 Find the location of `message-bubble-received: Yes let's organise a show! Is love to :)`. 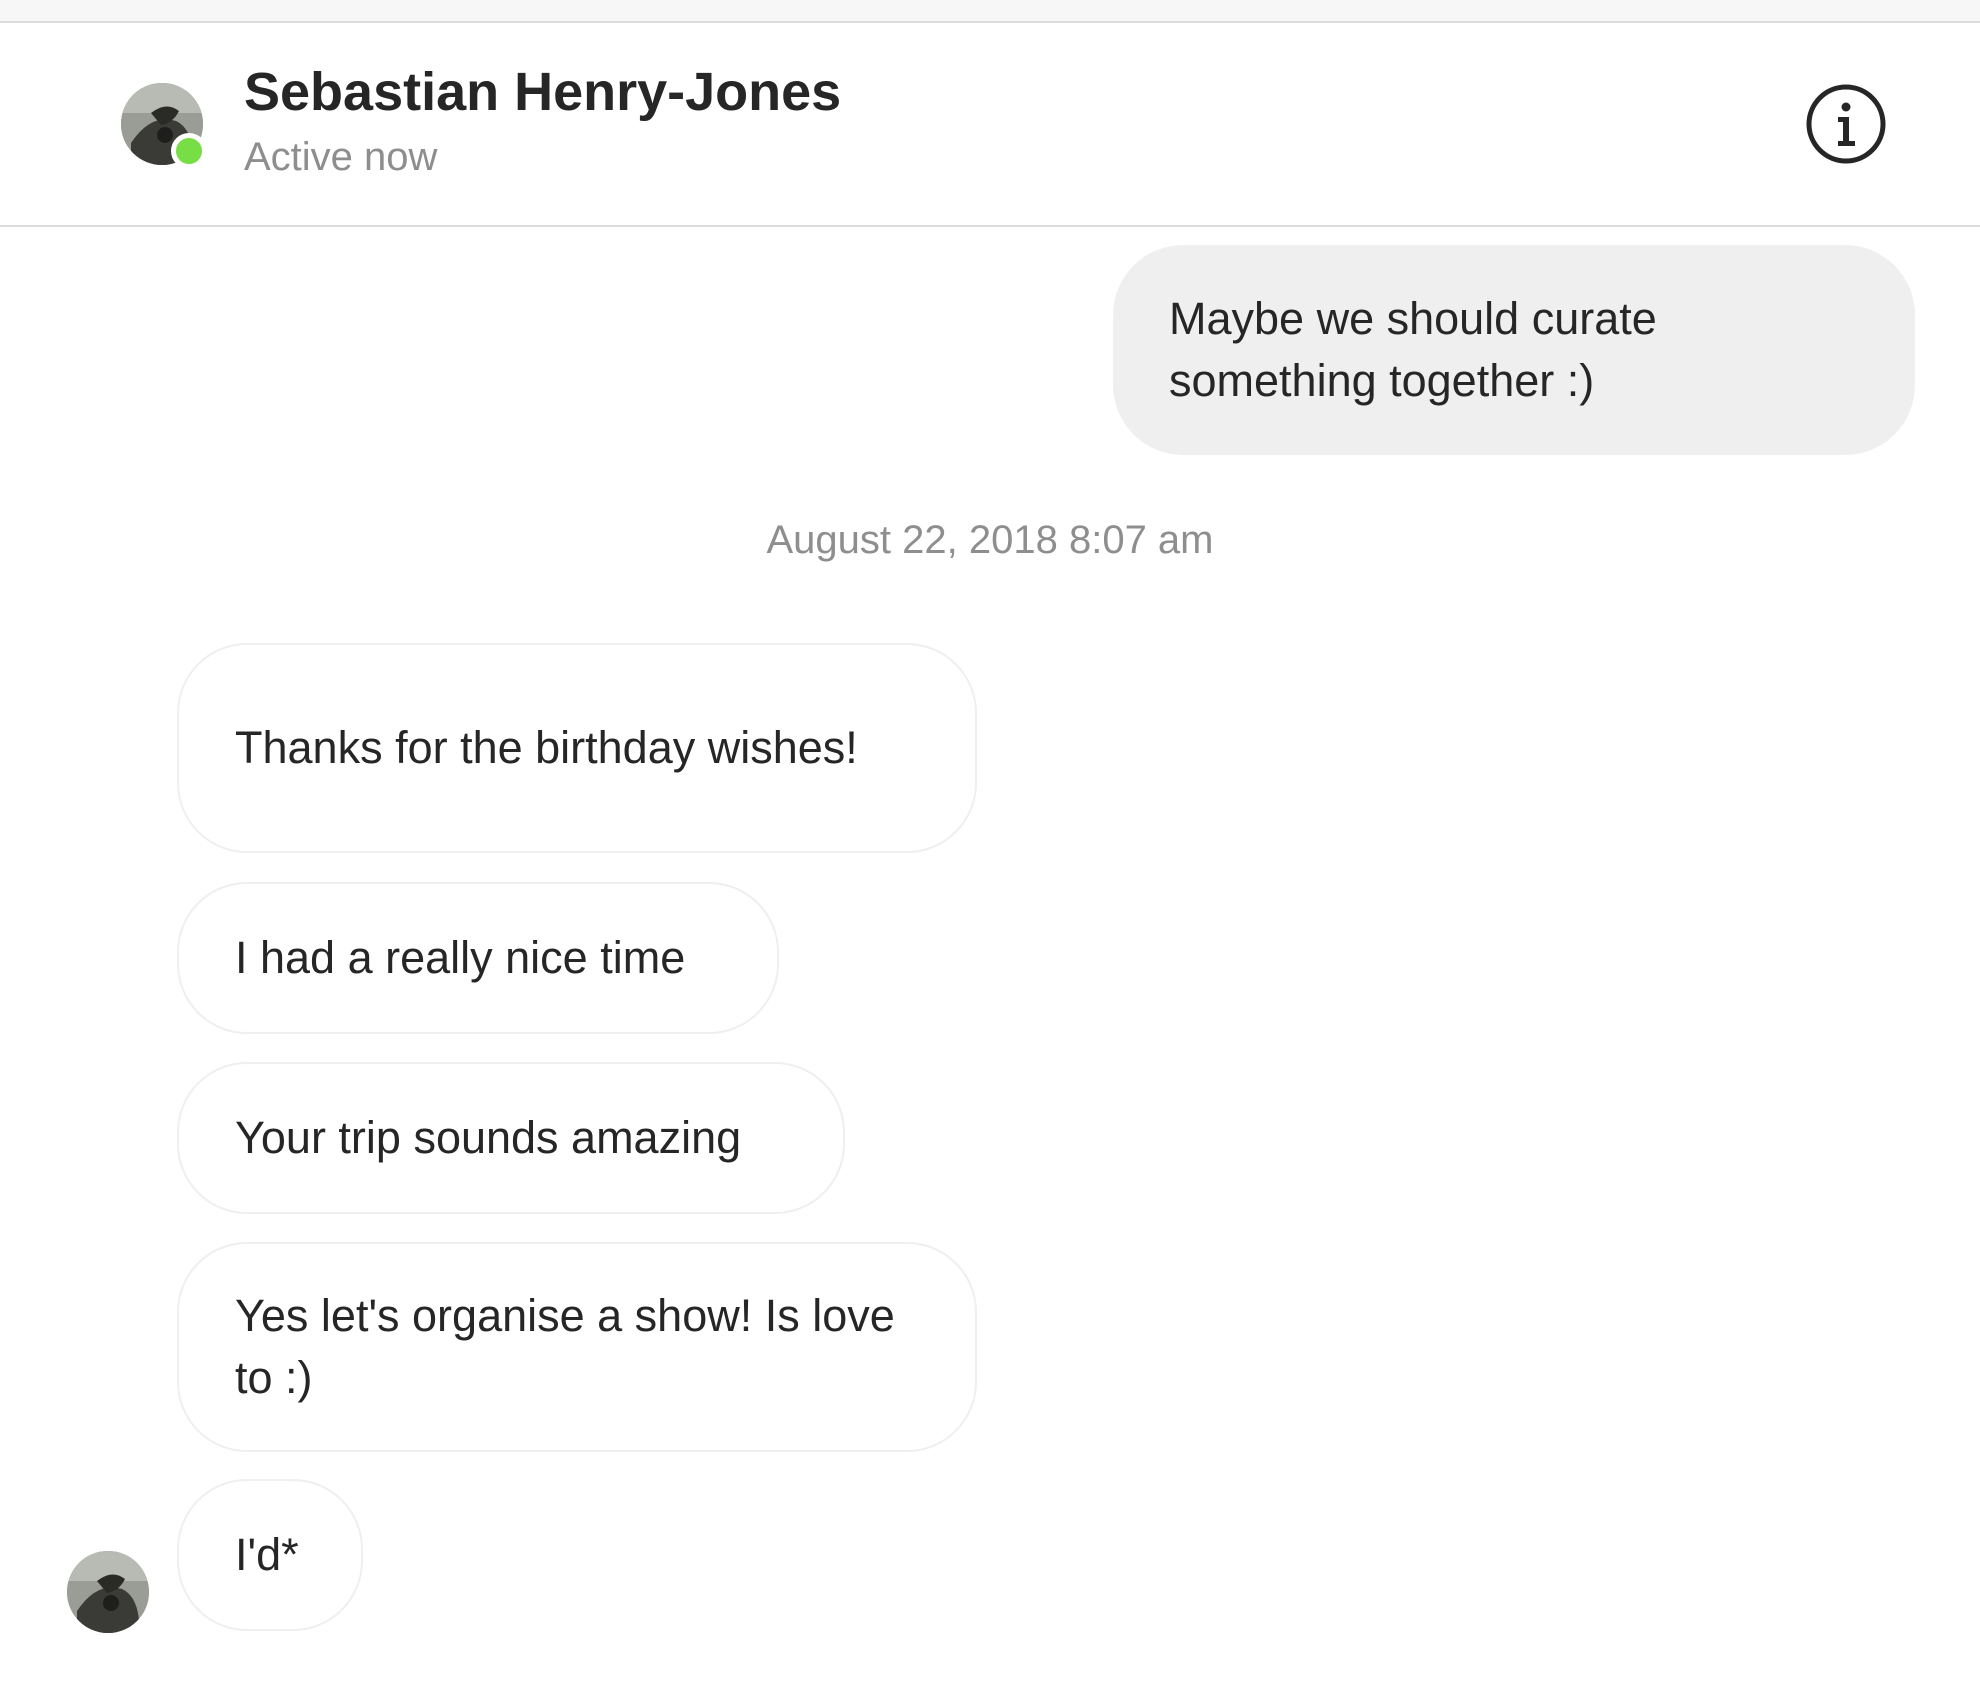

message-bubble-received: Yes let's organise a show! Is love to :) is located at coordinates (577, 1347).